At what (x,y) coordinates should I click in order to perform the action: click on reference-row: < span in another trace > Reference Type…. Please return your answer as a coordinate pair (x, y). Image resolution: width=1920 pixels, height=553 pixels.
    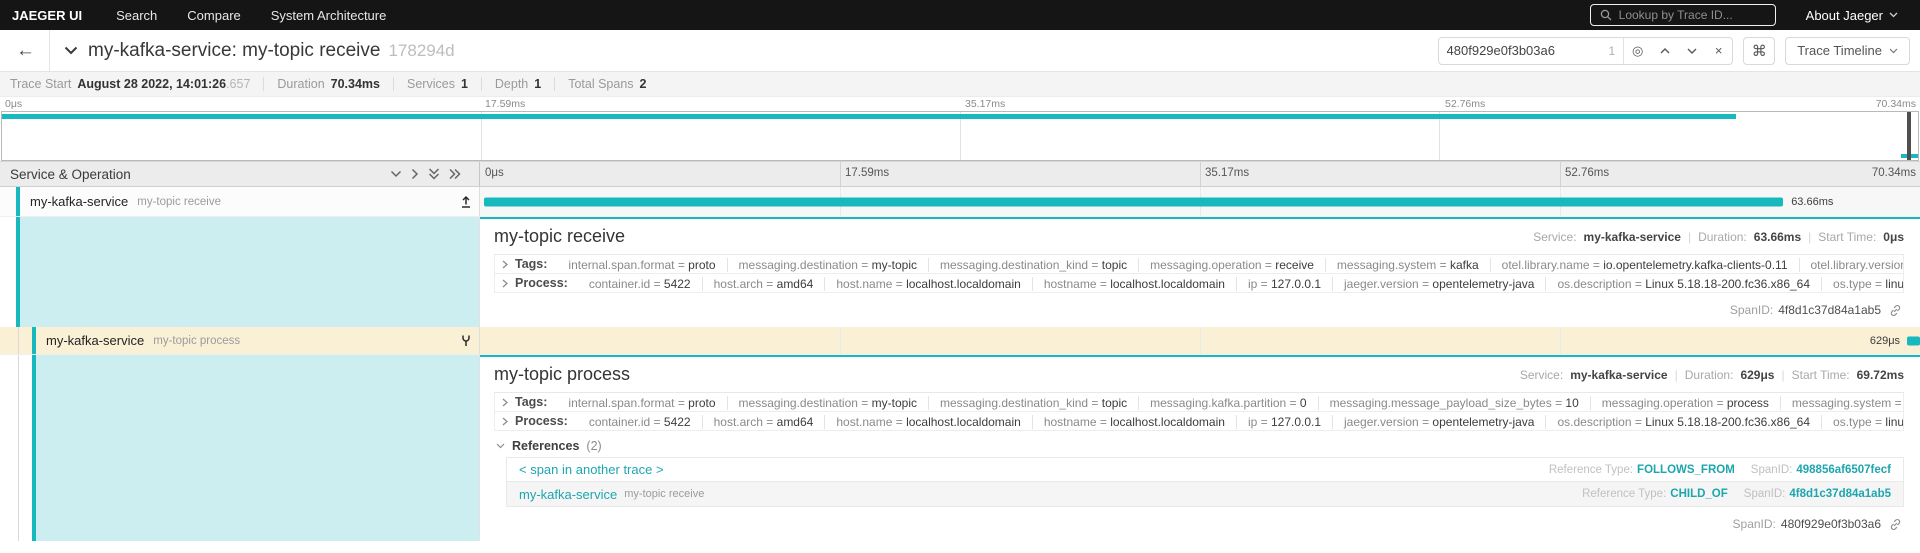
    Looking at the image, I should click on (1205, 469).